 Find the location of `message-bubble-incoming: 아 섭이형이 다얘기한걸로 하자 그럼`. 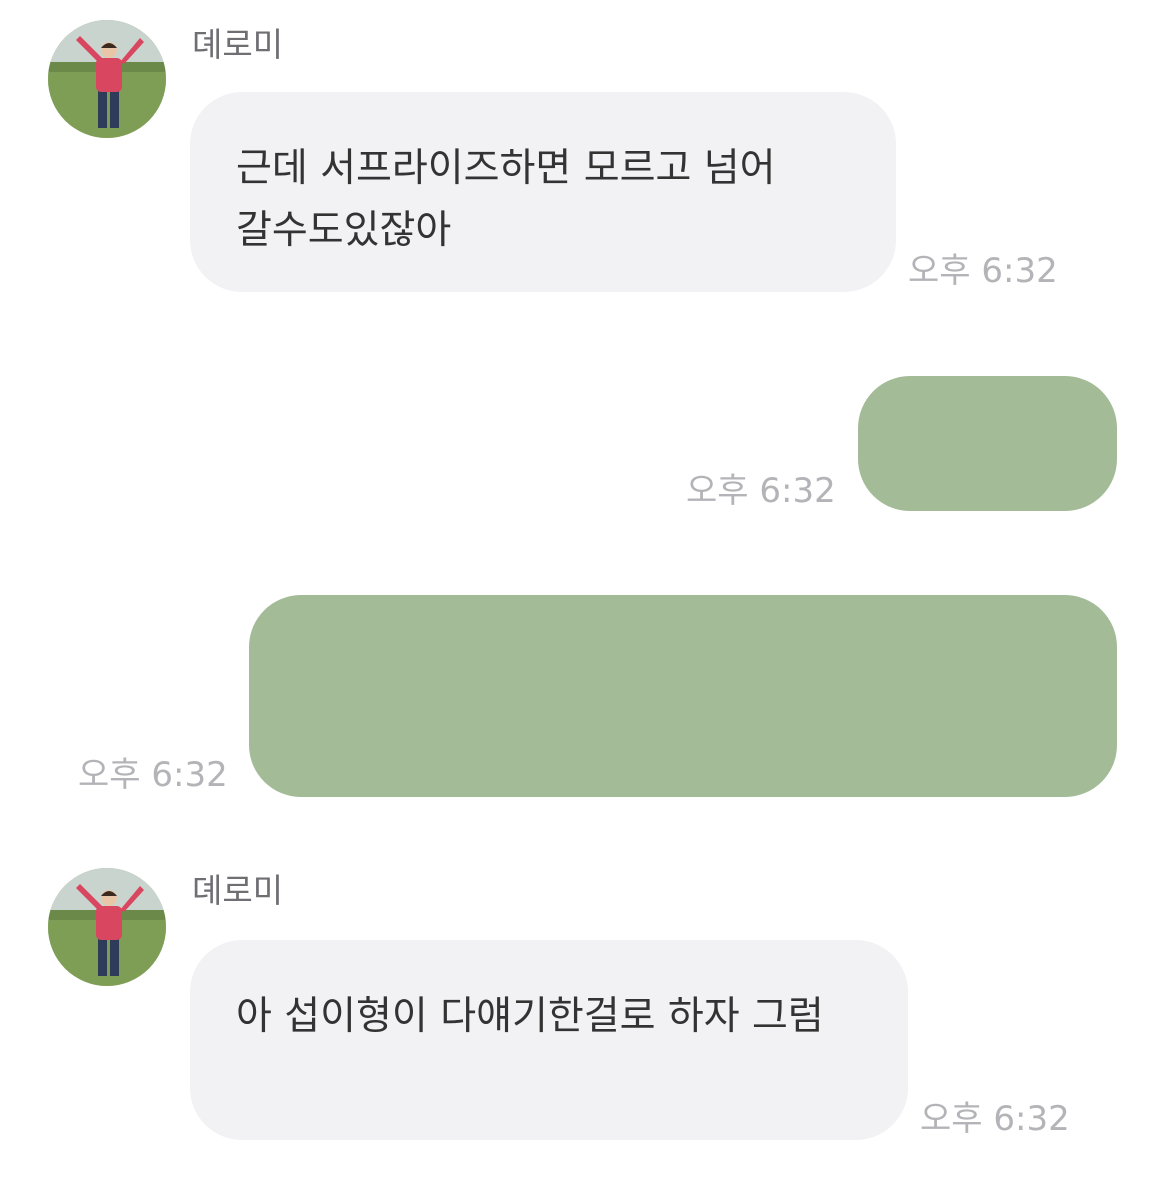

message-bubble-incoming: 아 섭이형이 다얘기한걸로 하자 그럼 is located at coordinates (549, 1040).